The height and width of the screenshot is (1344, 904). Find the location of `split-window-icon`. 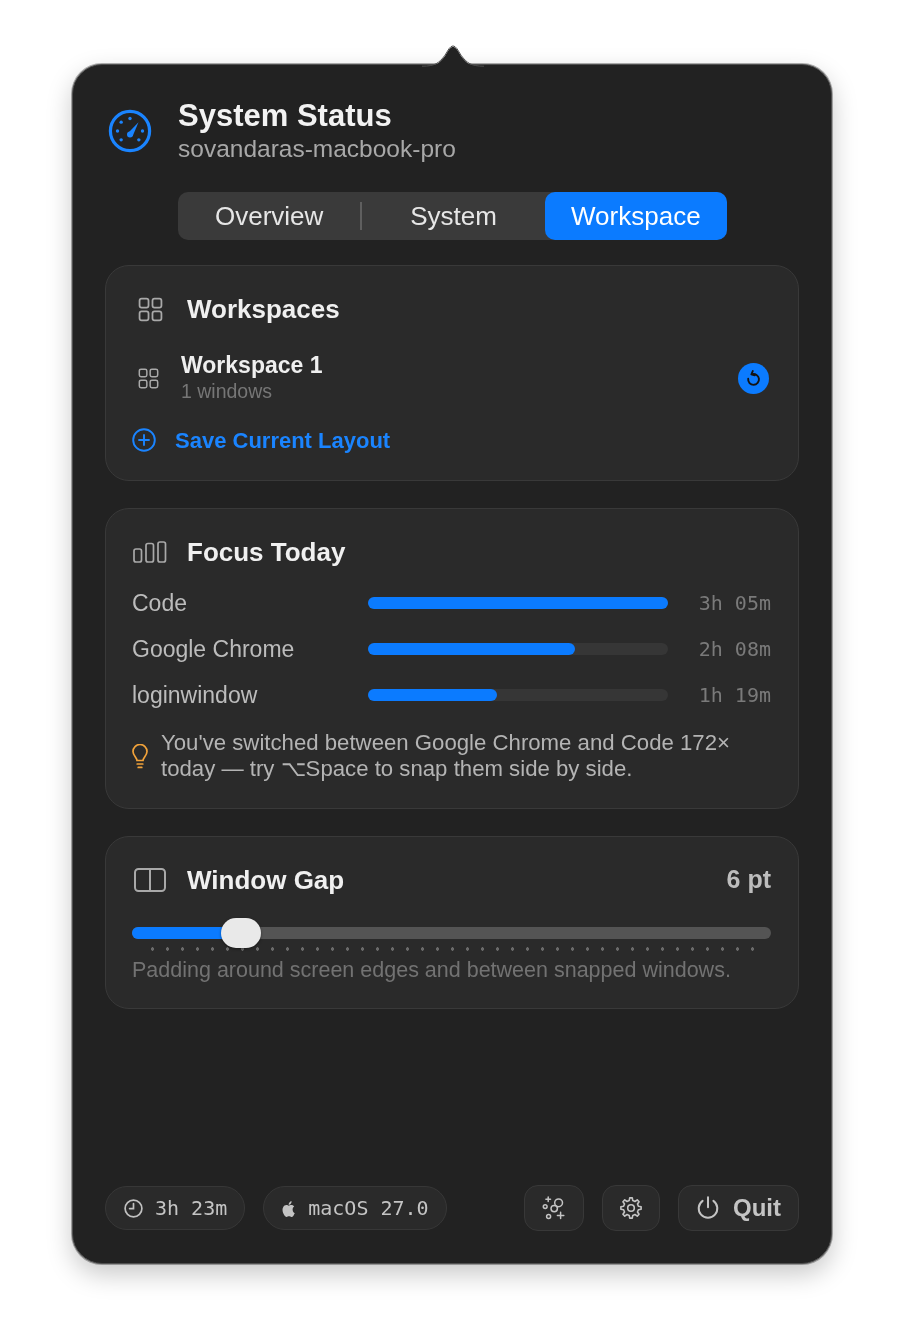

split-window-icon is located at coordinates (150, 880).